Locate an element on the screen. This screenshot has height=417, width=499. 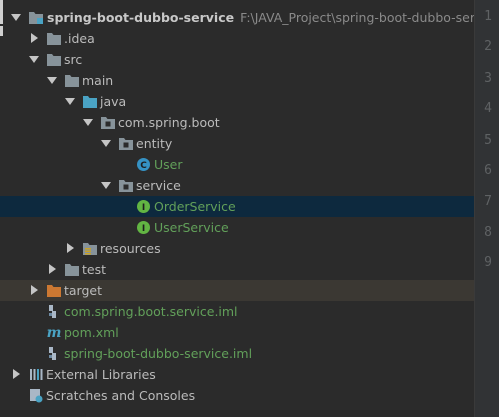
tree-label: OrderService is located at coordinates (195, 206).